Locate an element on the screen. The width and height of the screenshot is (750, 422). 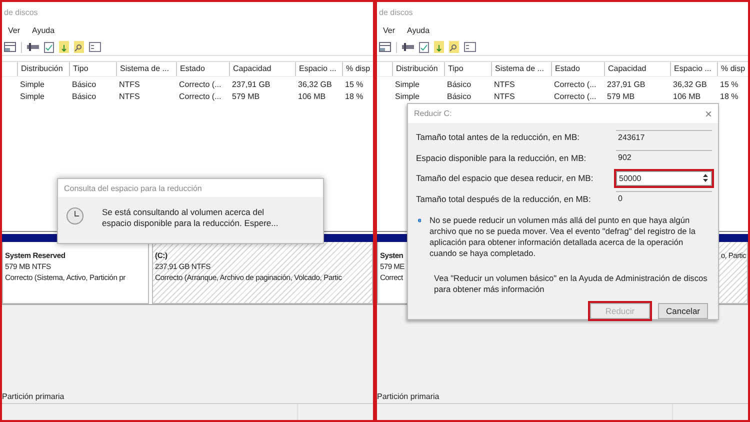
value-field: 902 is located at coordinates (664, 158).